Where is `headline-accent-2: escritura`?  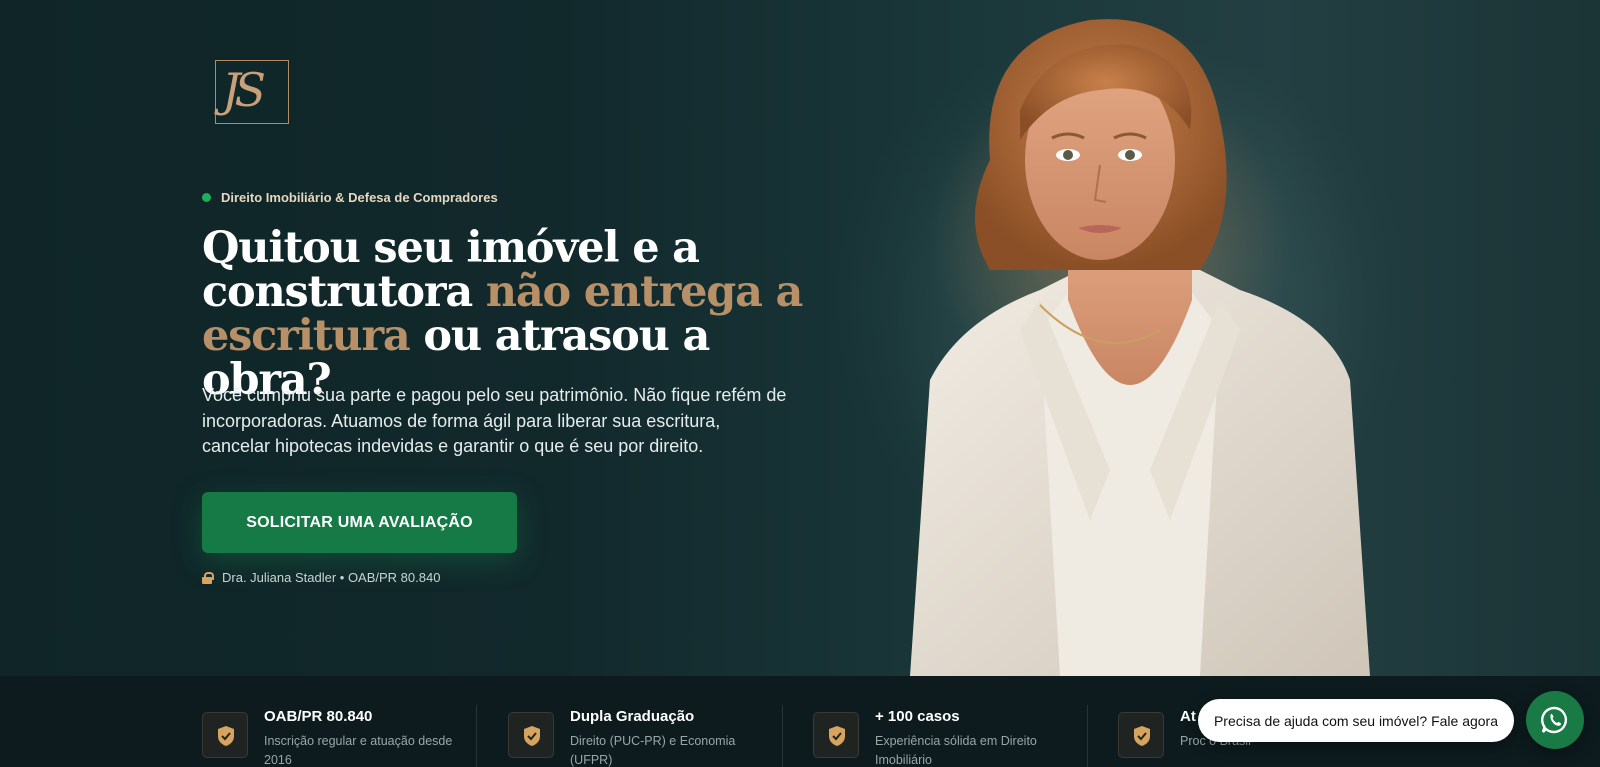 headline-accent-2: escritura is located at coordinates (306, 336).